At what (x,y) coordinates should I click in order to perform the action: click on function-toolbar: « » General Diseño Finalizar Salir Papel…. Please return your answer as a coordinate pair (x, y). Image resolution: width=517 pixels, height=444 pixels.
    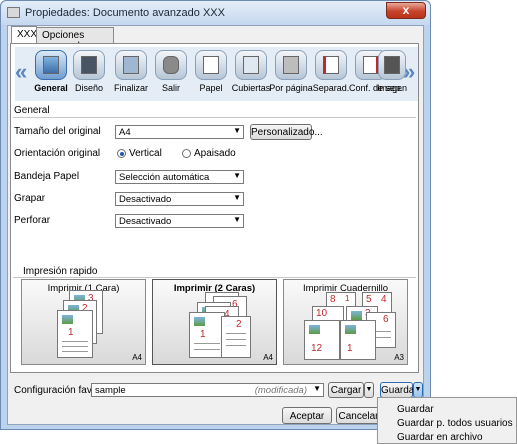
    Looking at the image, I should click on (216, 74).